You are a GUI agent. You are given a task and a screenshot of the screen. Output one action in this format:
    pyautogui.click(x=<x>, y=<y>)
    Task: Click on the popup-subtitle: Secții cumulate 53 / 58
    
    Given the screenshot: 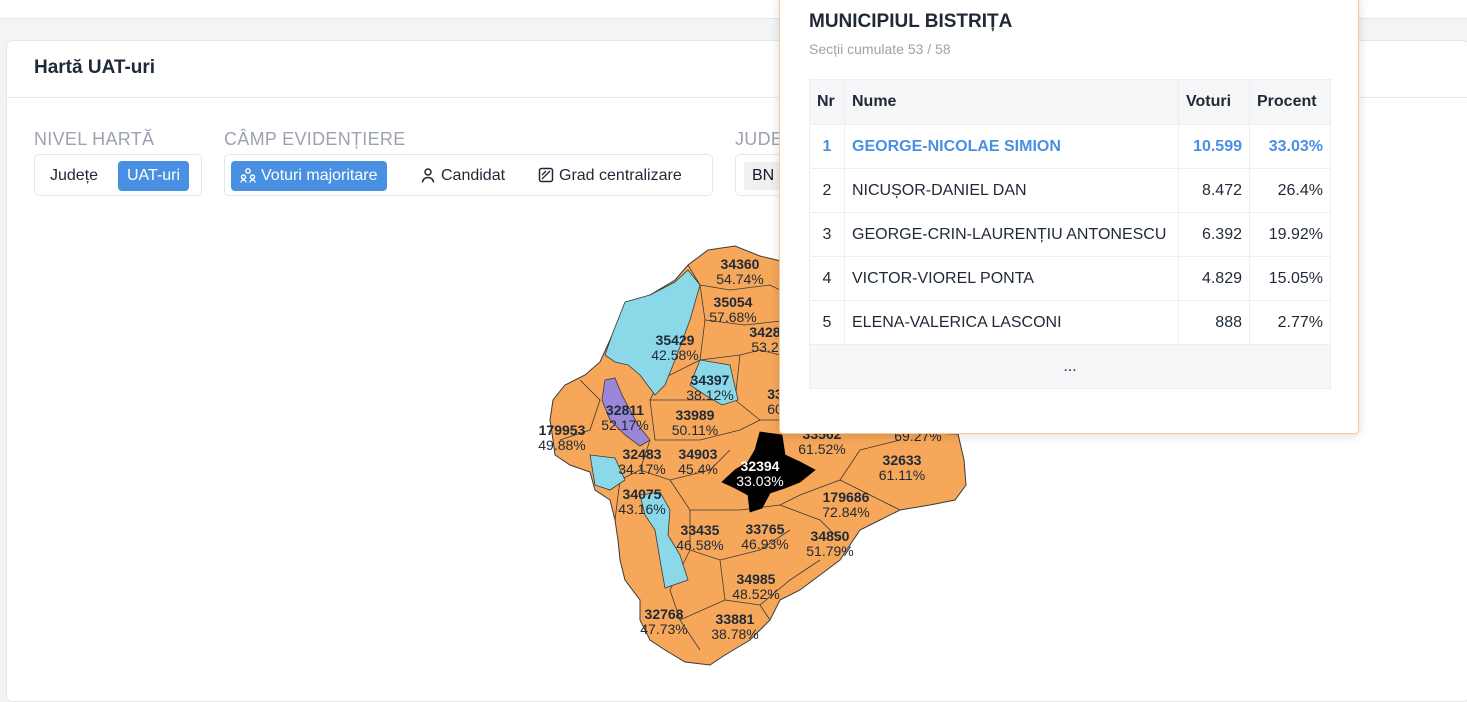 What is the action you would take?
    pyautogui.click(x=880, y=49)
    